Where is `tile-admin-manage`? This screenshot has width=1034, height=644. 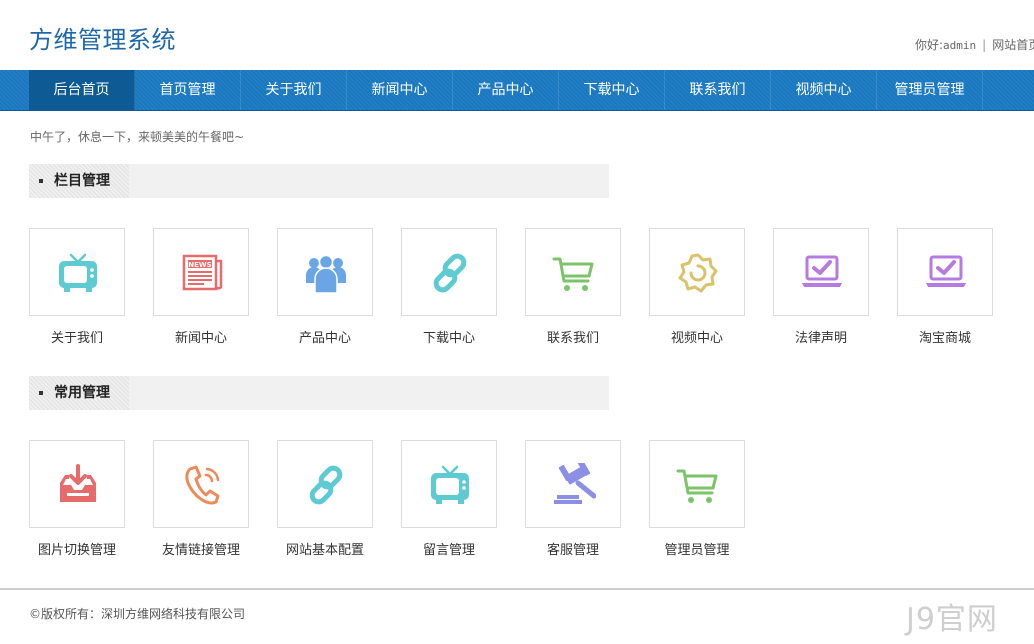
tile-admin-manage is located at coordinates (697, 484).